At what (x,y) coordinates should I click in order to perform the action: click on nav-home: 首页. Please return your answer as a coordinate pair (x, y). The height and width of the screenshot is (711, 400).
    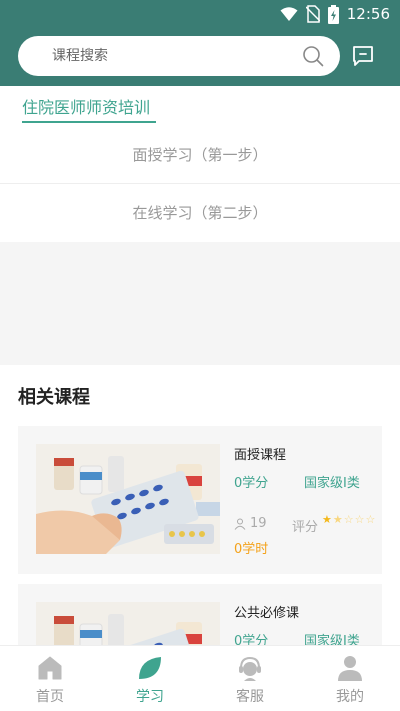
    Looking at the image, I should click on (50, 678).